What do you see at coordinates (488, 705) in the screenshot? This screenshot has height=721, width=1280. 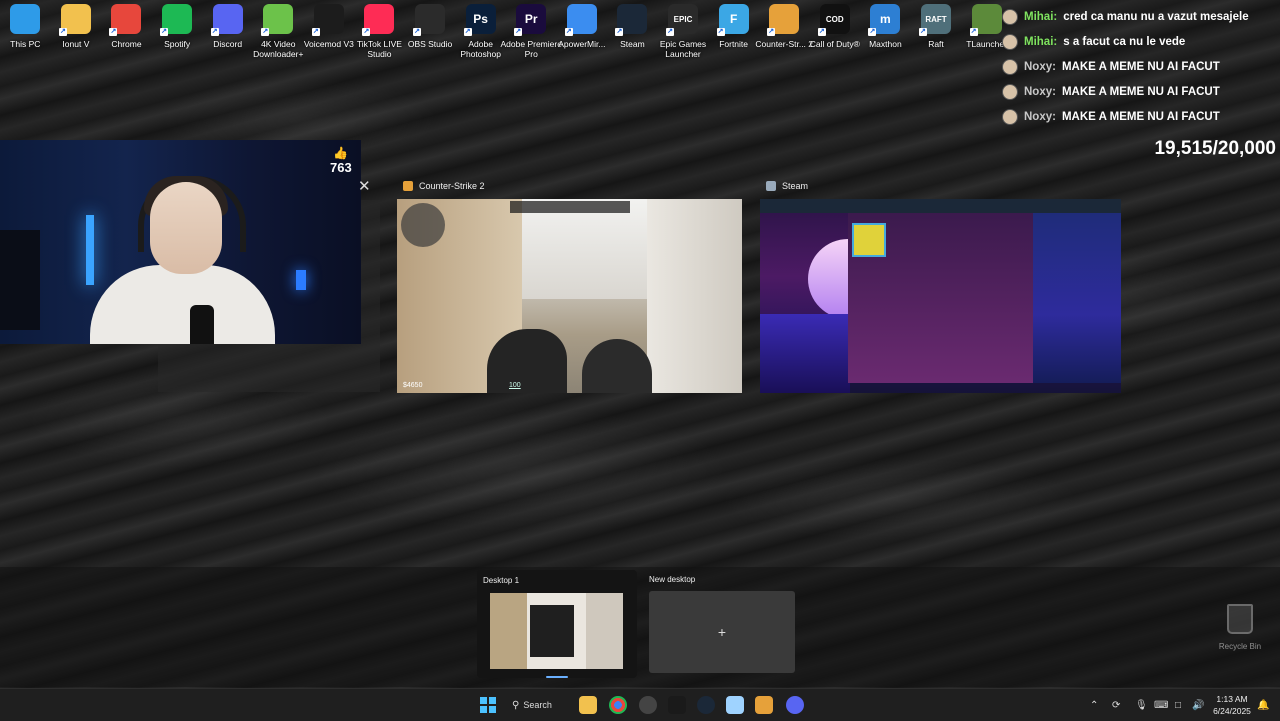 I see `start-button` at bounding box center [488, 705].